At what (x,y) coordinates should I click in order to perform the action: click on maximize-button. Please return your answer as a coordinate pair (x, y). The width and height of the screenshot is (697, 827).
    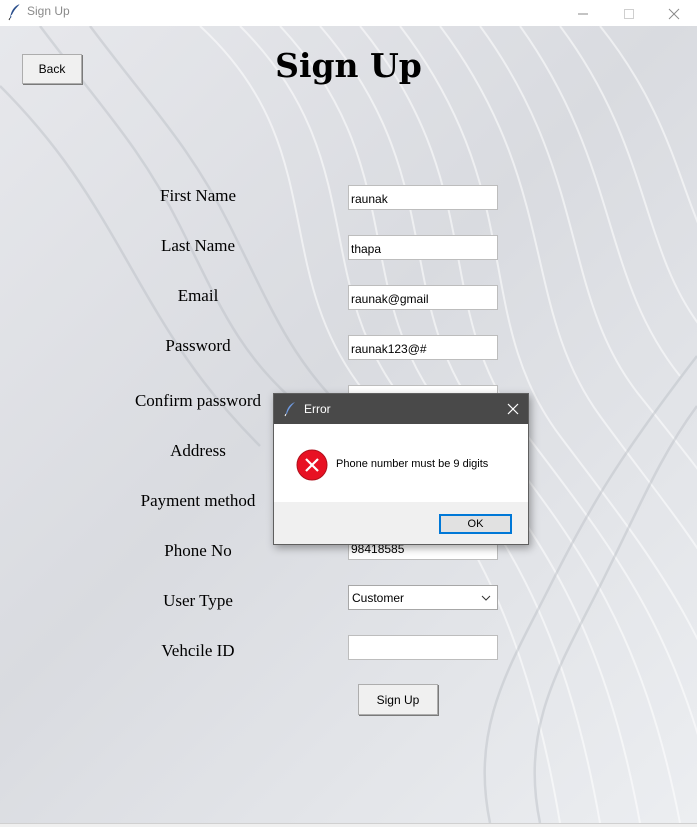
    Looking at the image, I should click on (629, 13).